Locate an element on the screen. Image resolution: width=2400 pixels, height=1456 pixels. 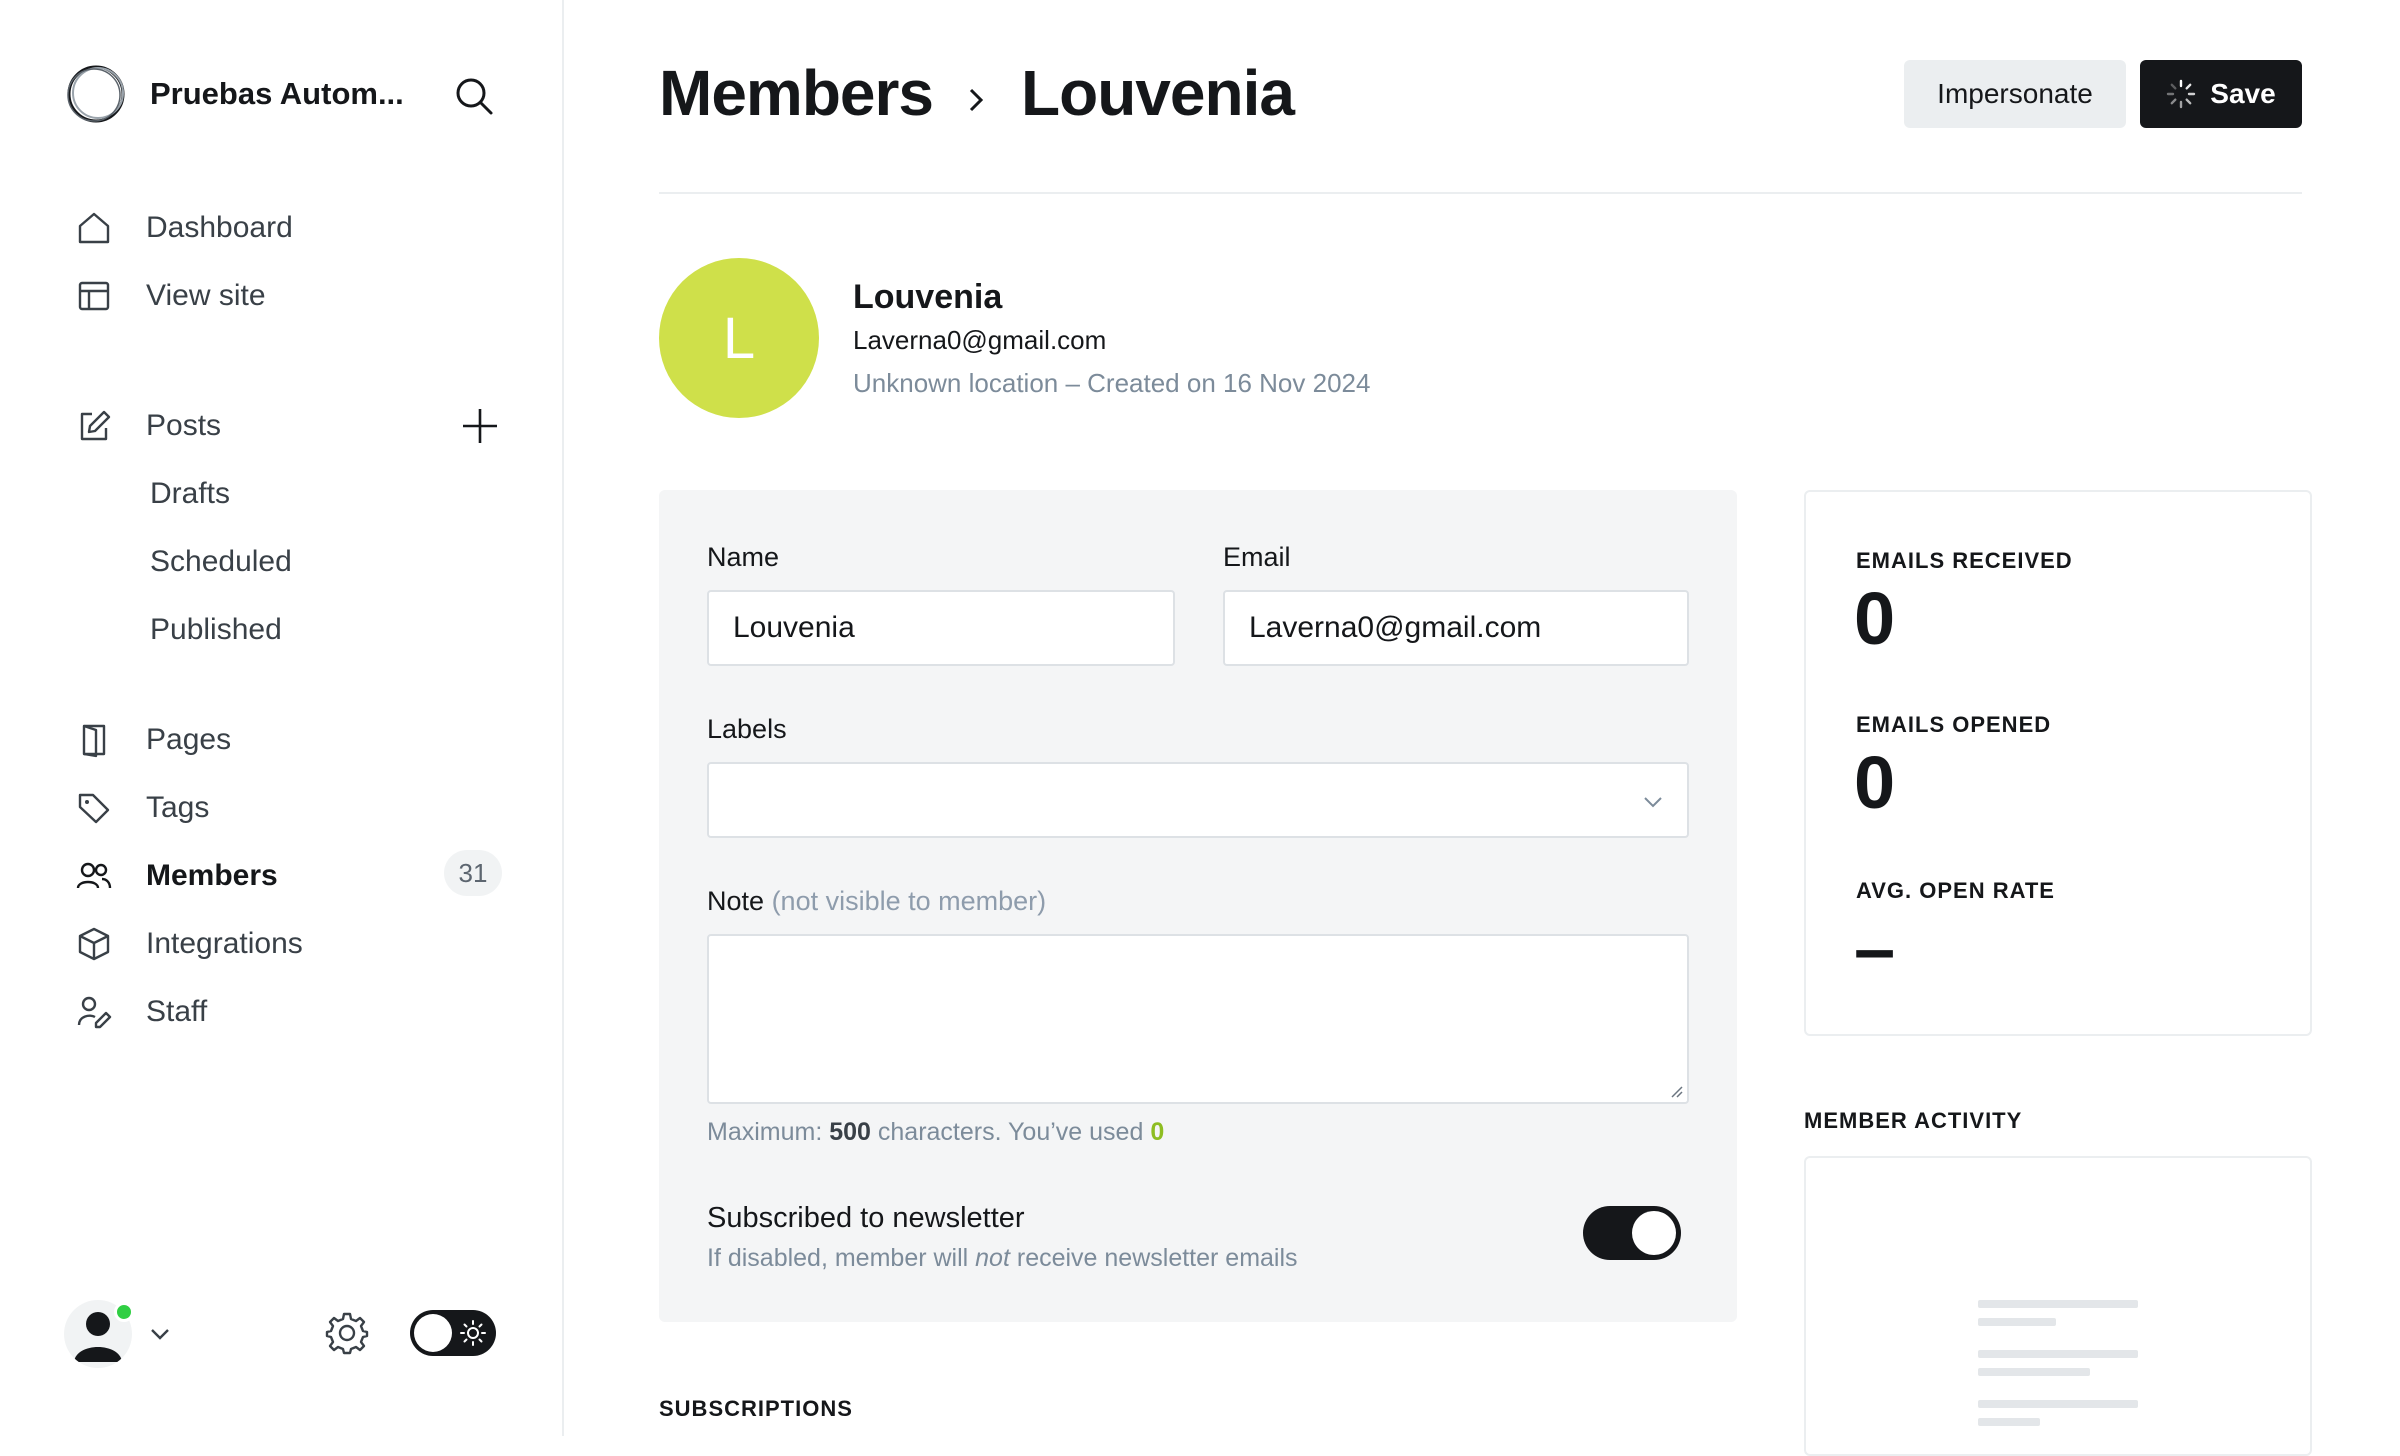
note-label: Note (not visible to member) is located at coordinates (876, 901).